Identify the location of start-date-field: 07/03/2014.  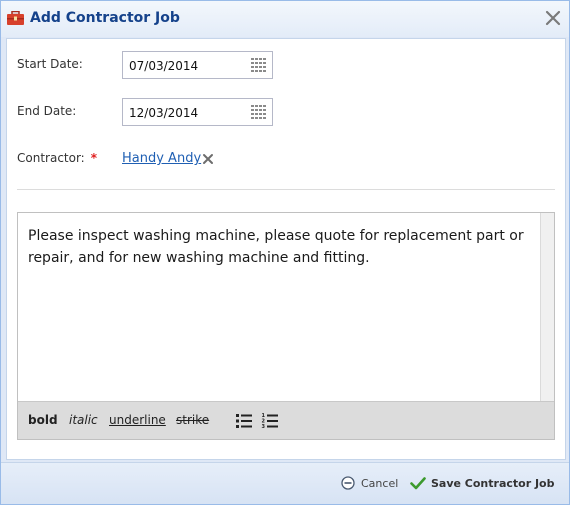
(197, 65).